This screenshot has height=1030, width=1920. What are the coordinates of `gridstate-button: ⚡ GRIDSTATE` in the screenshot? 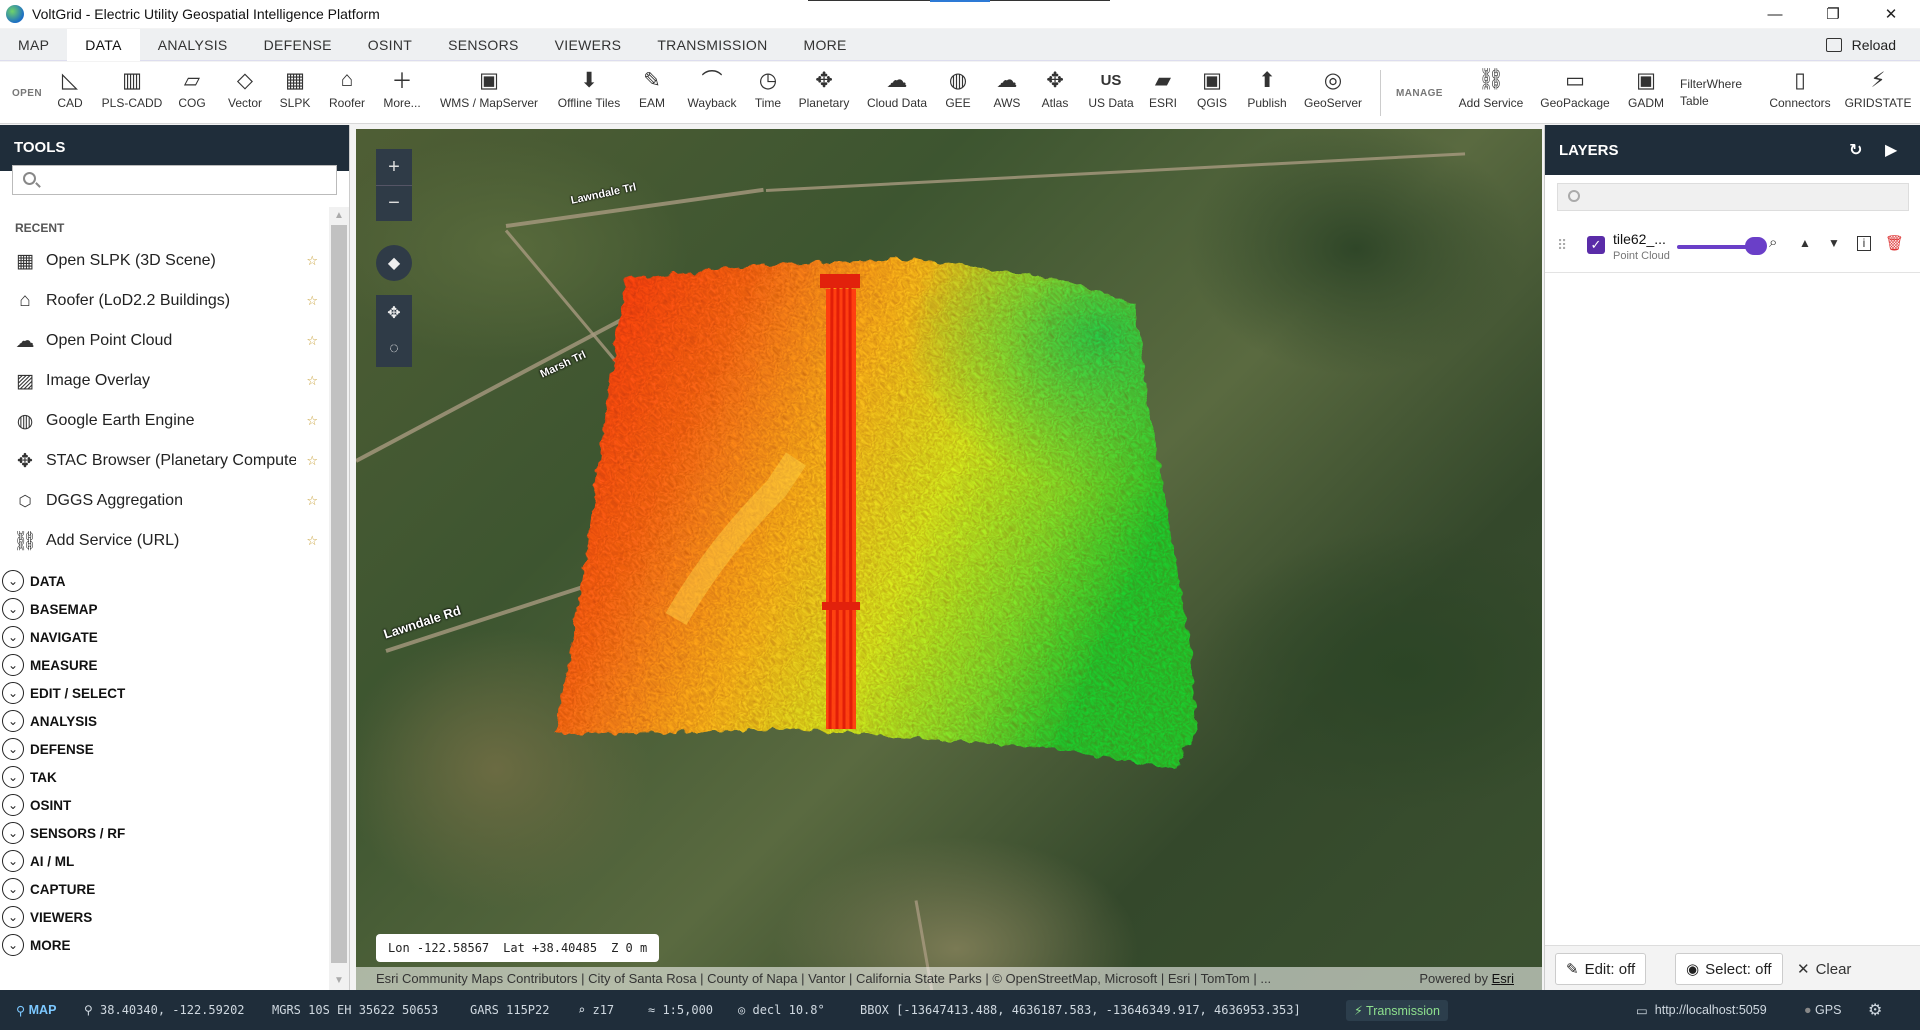 It's located at (1878, 93).